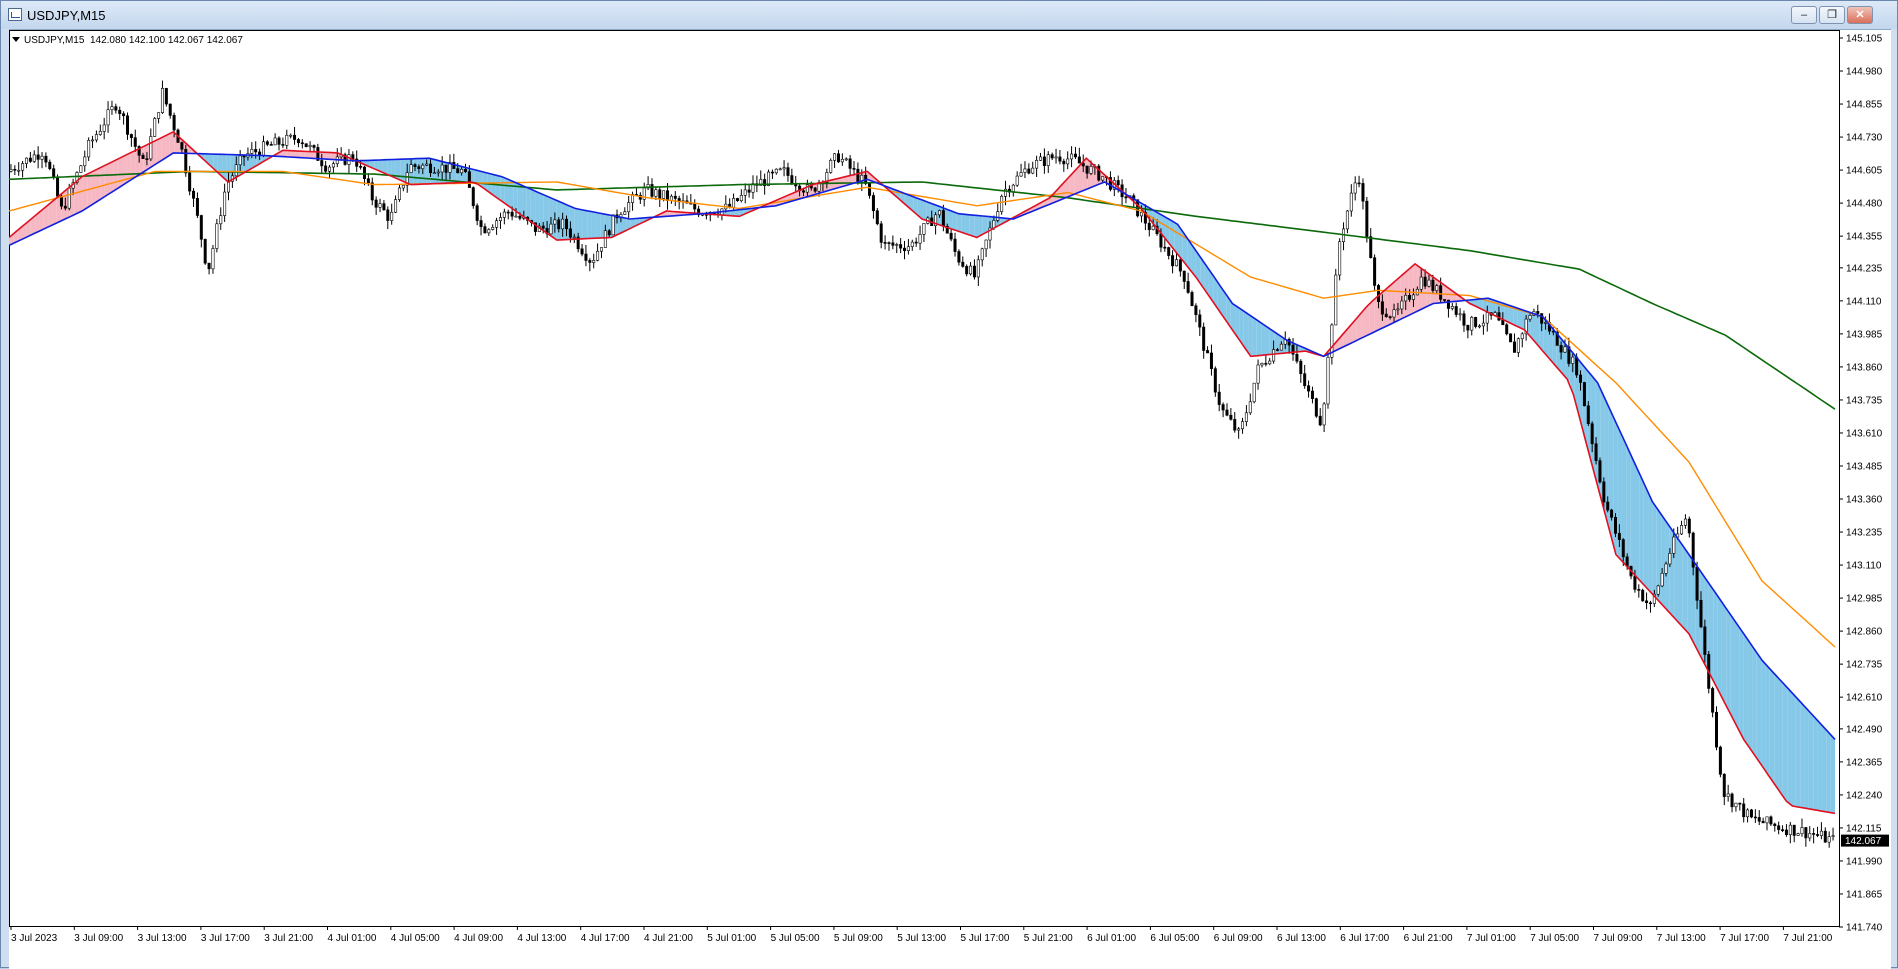  Describe the element at coordinates (1832, 15) in the screenshot. I see `restore-button: ❐` at that location.